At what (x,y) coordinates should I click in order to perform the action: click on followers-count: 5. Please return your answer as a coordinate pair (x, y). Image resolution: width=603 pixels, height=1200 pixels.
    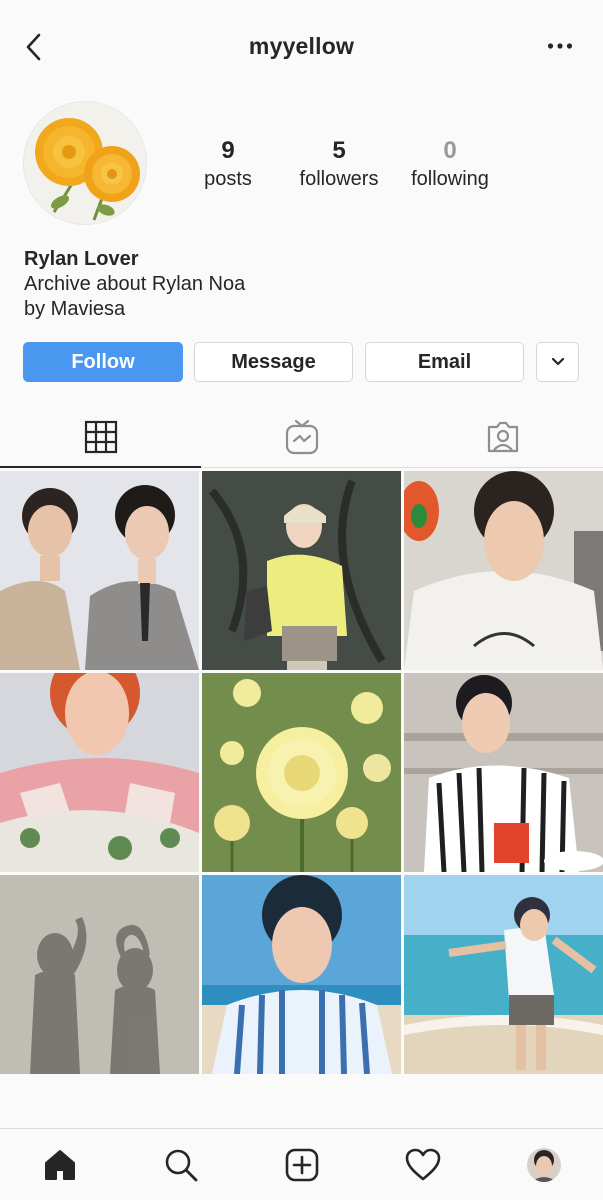
    Looking at the image, I should click on (339, 150).